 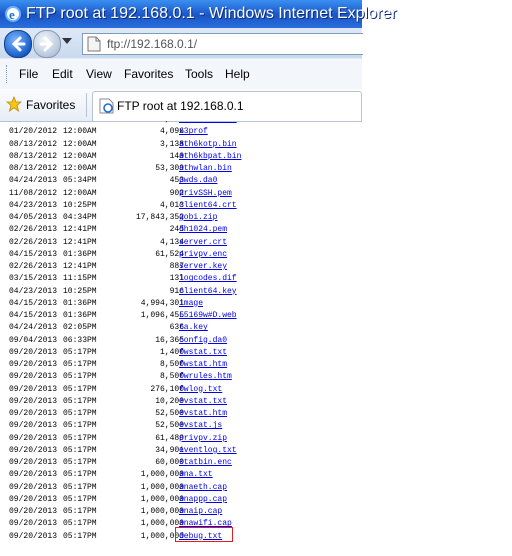 I want to click on file-size: 887, so click(x=176, y=266).